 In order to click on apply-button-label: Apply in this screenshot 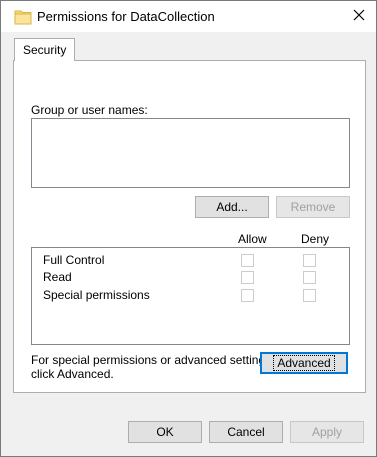, I will do `click(327, 432)`.